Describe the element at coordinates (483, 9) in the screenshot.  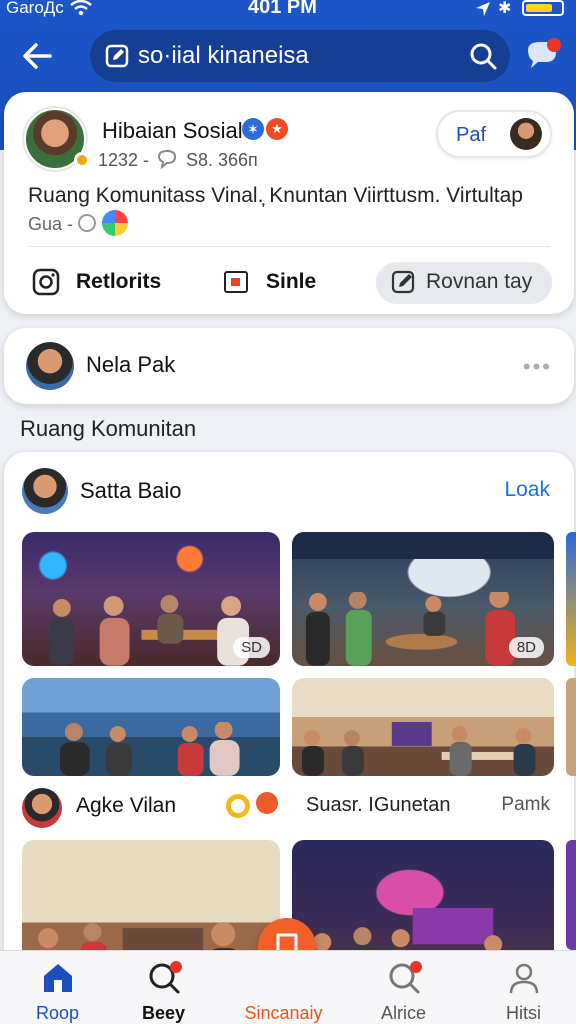
I see `location-icon` at that location.